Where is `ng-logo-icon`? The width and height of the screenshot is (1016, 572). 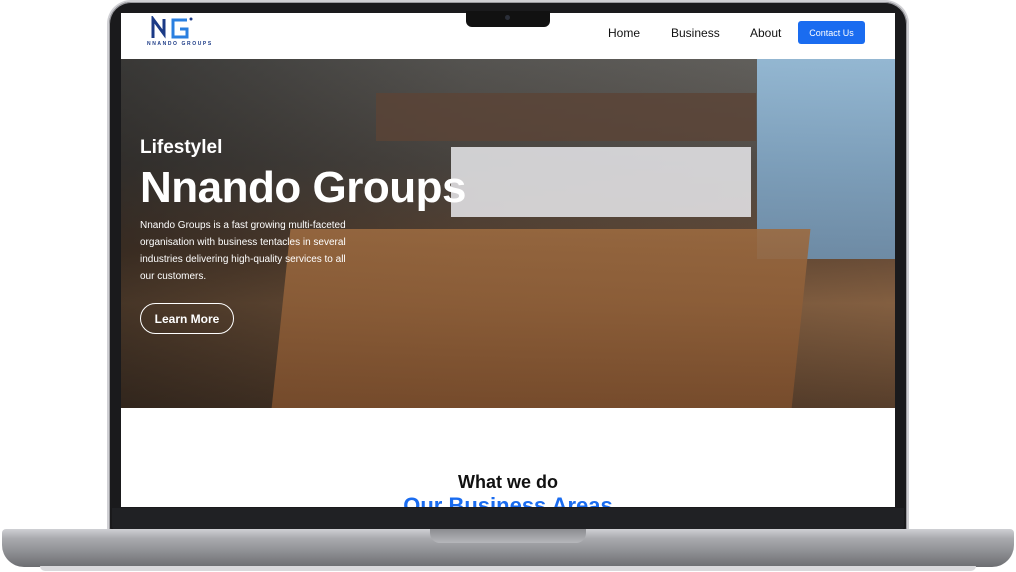 ng-logo-icon is located at coordinates (172, 27).